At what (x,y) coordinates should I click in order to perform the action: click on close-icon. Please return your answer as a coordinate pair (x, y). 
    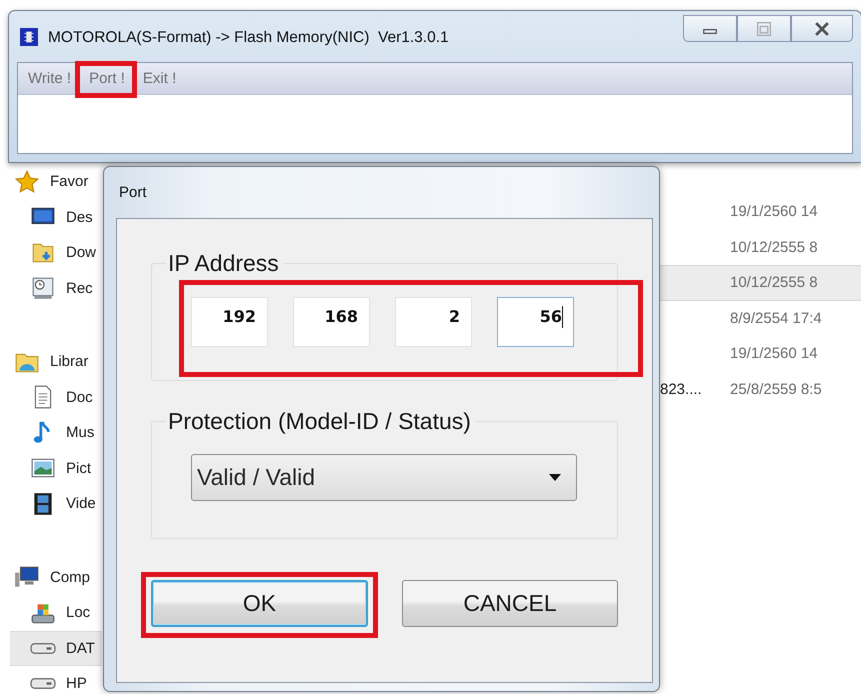
    Looking at the image, I should click on (822, 29).